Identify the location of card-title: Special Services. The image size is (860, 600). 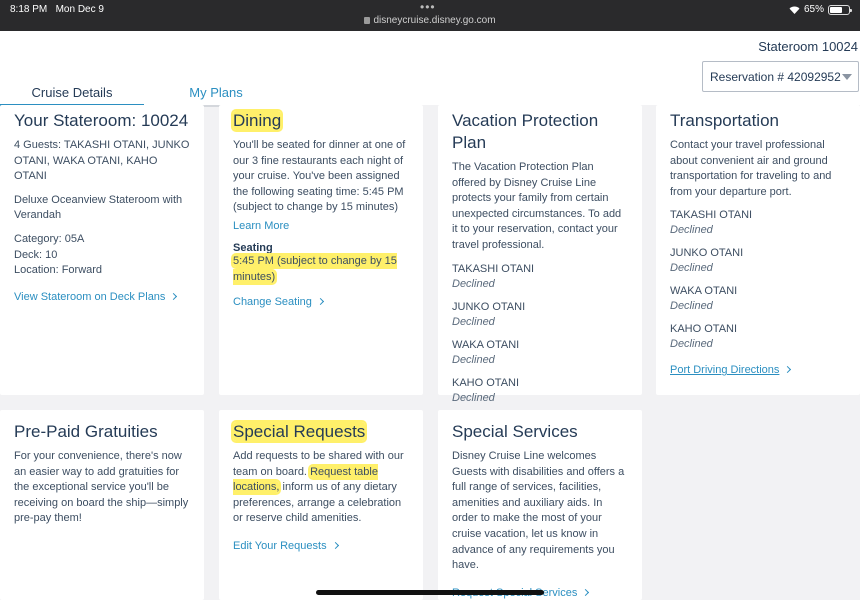
(515, 431).